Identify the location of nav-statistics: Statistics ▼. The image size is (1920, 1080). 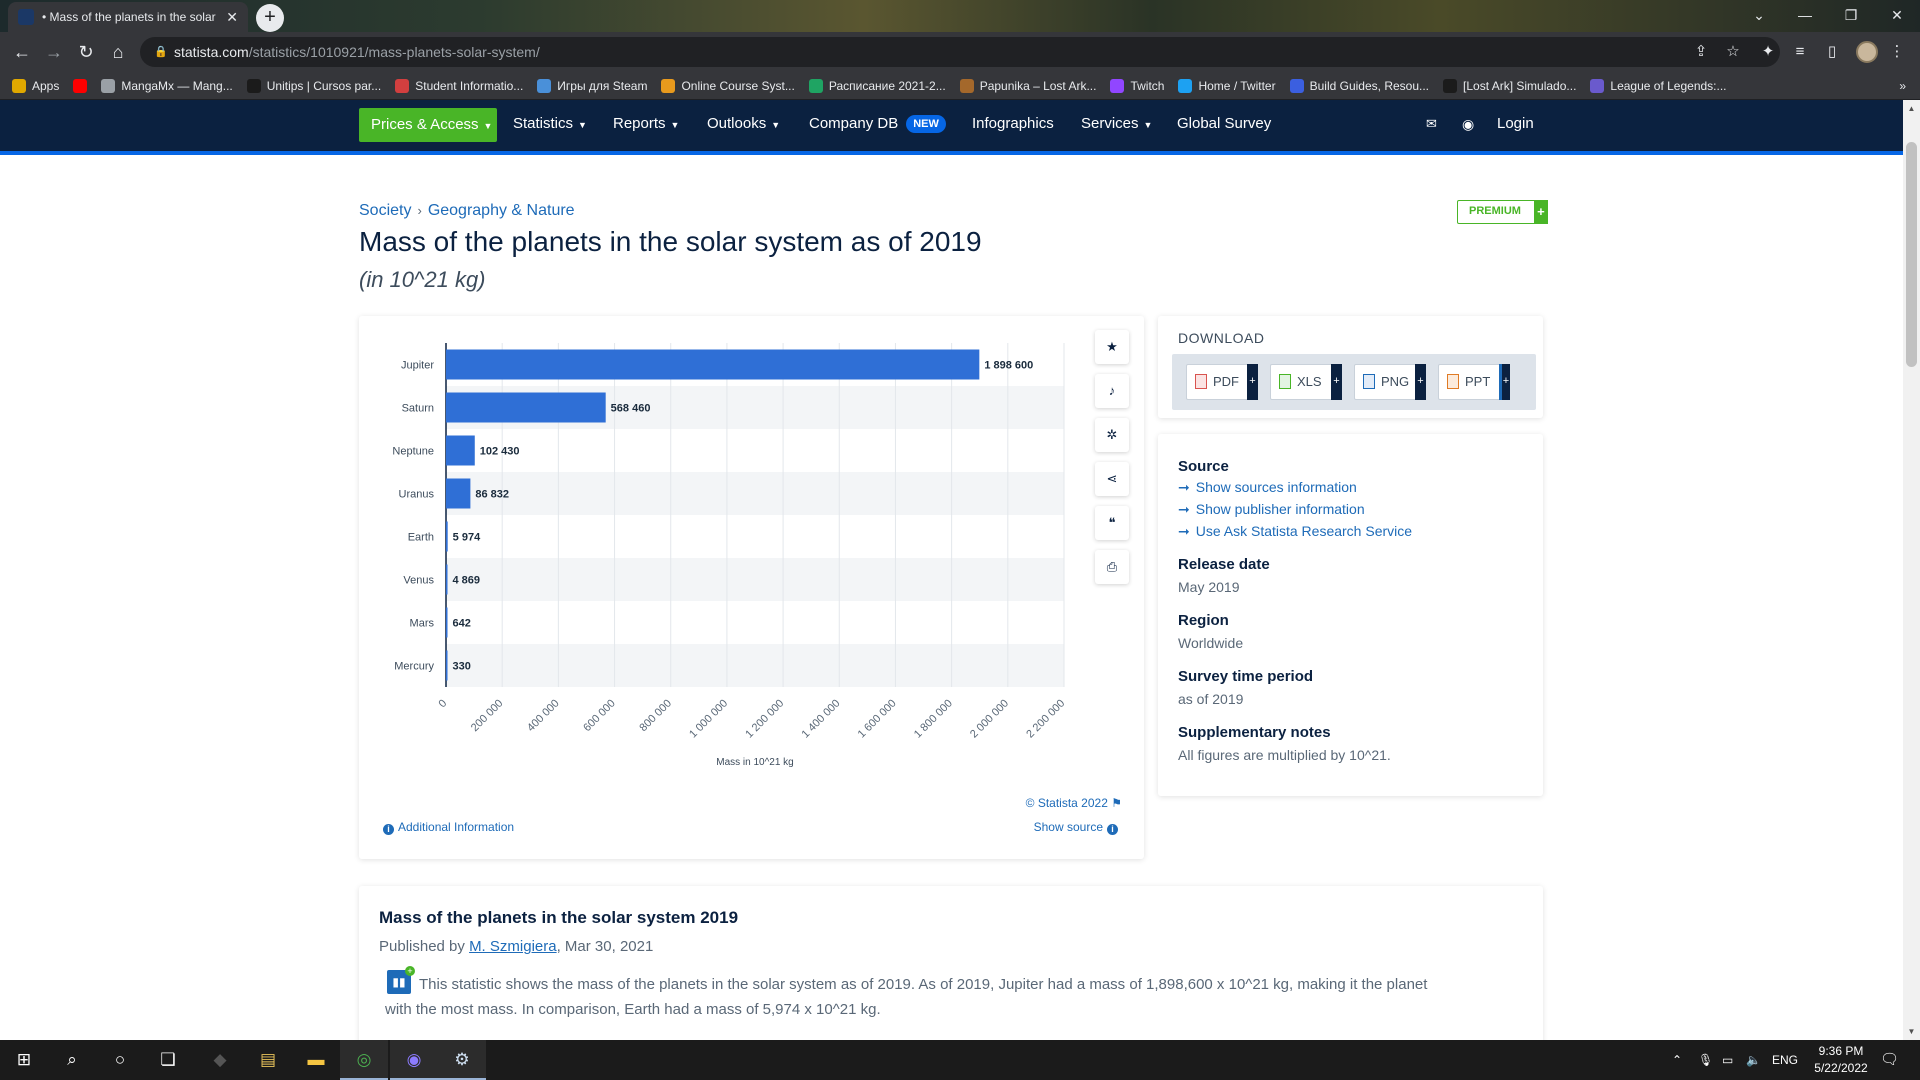
(550, 124).